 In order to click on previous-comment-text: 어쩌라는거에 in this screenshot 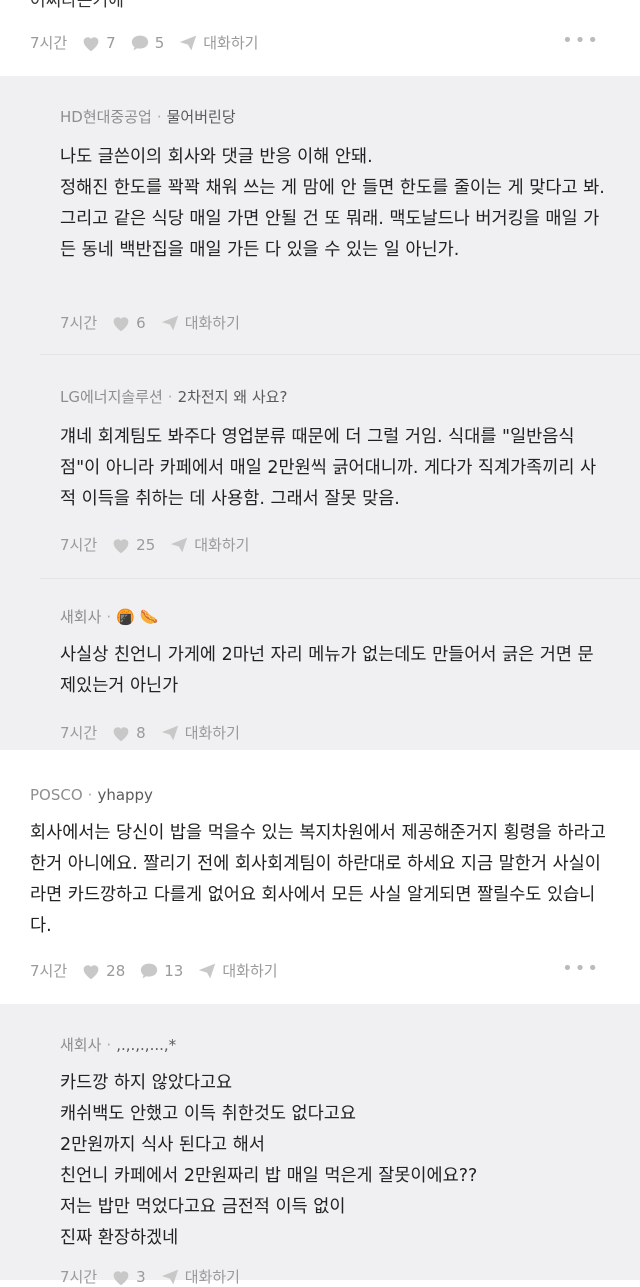, I will do `click(77, 5)`.